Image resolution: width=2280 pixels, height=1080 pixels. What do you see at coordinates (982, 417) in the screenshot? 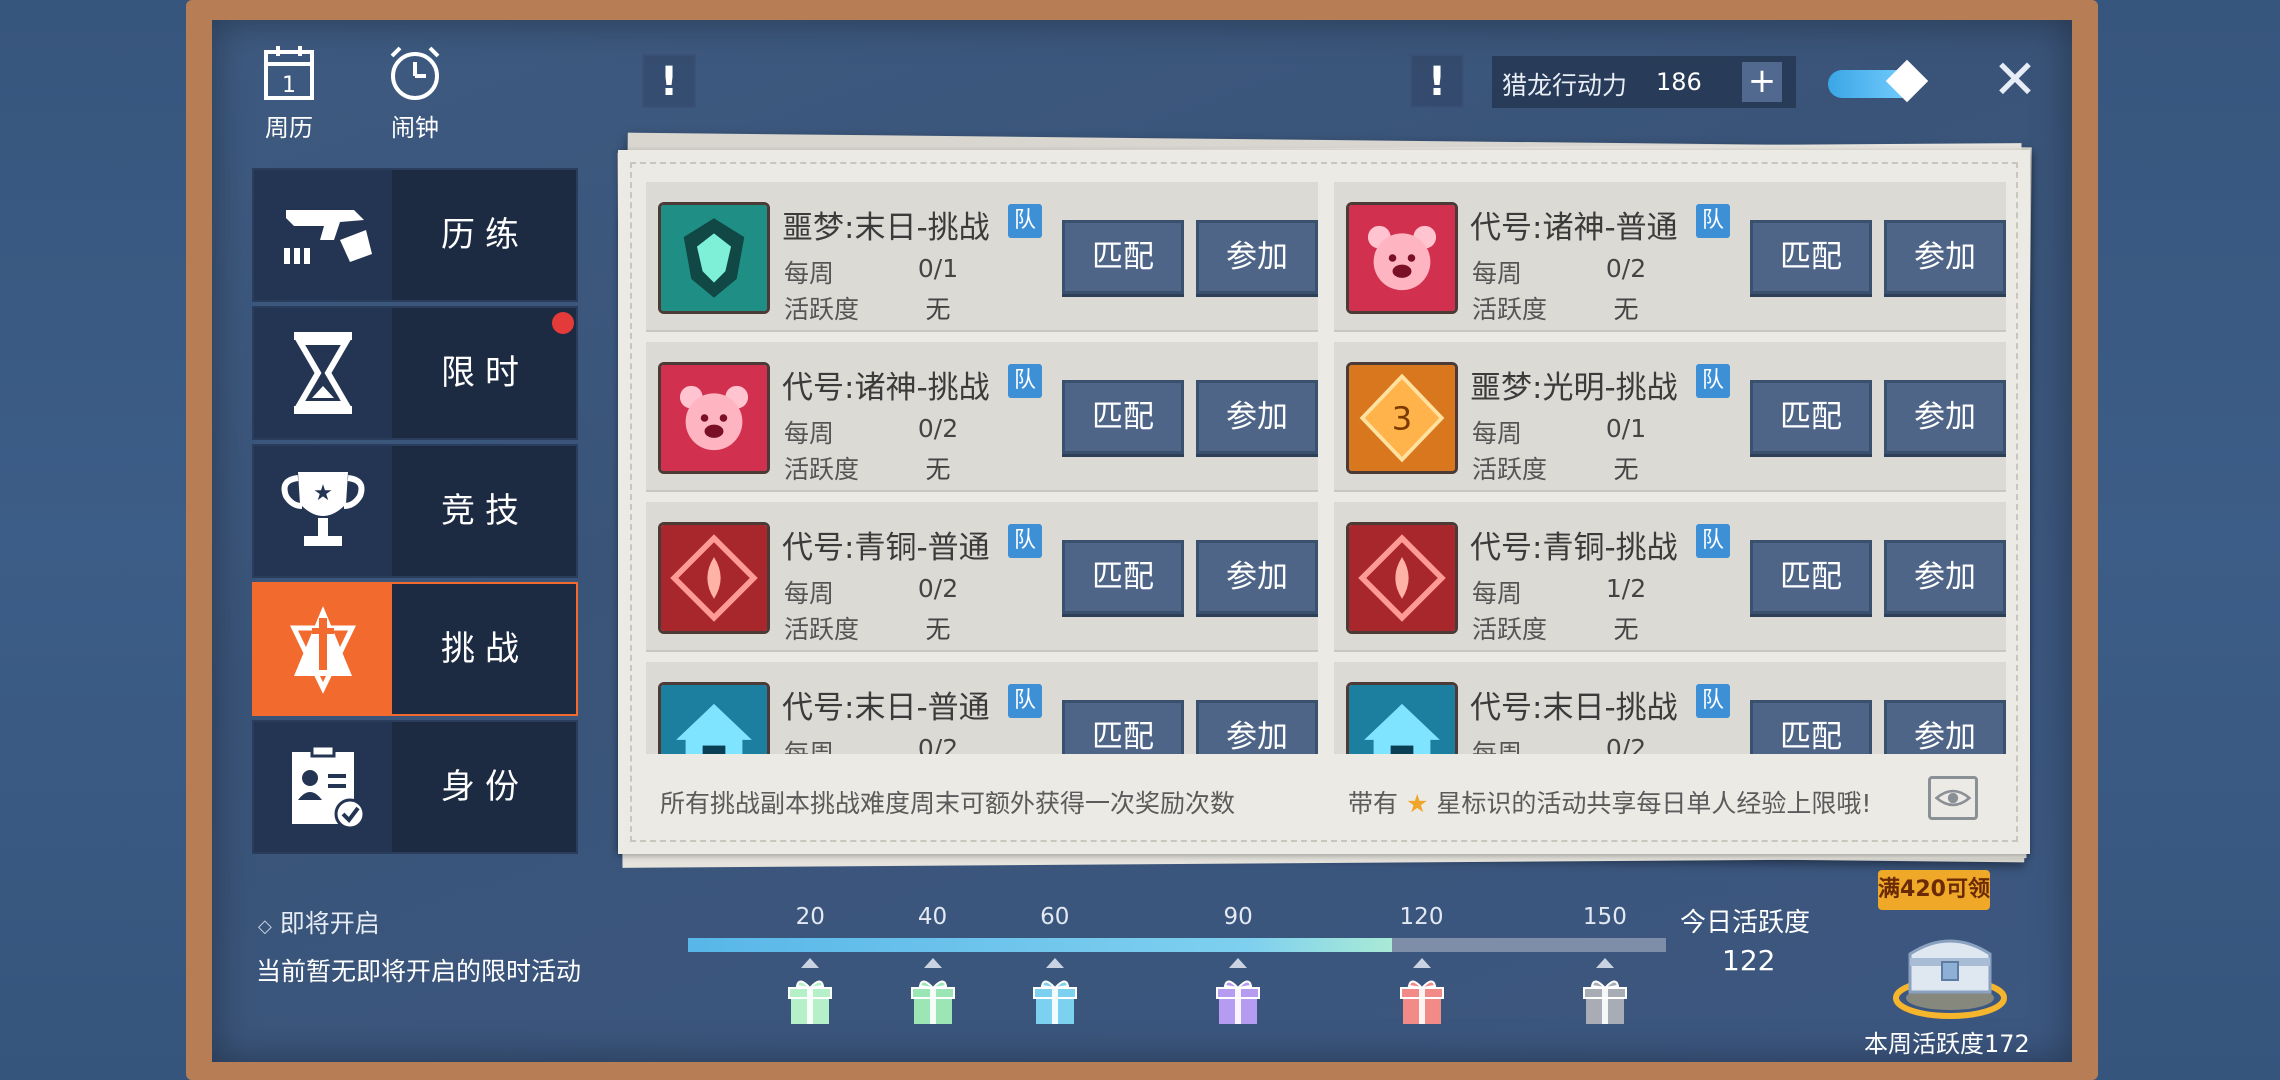
I see `challenge-card: 代号:诸神-挑战 队 每周 0/2 活跃度 无 匹配 参加` at bounding box center [982, 417].